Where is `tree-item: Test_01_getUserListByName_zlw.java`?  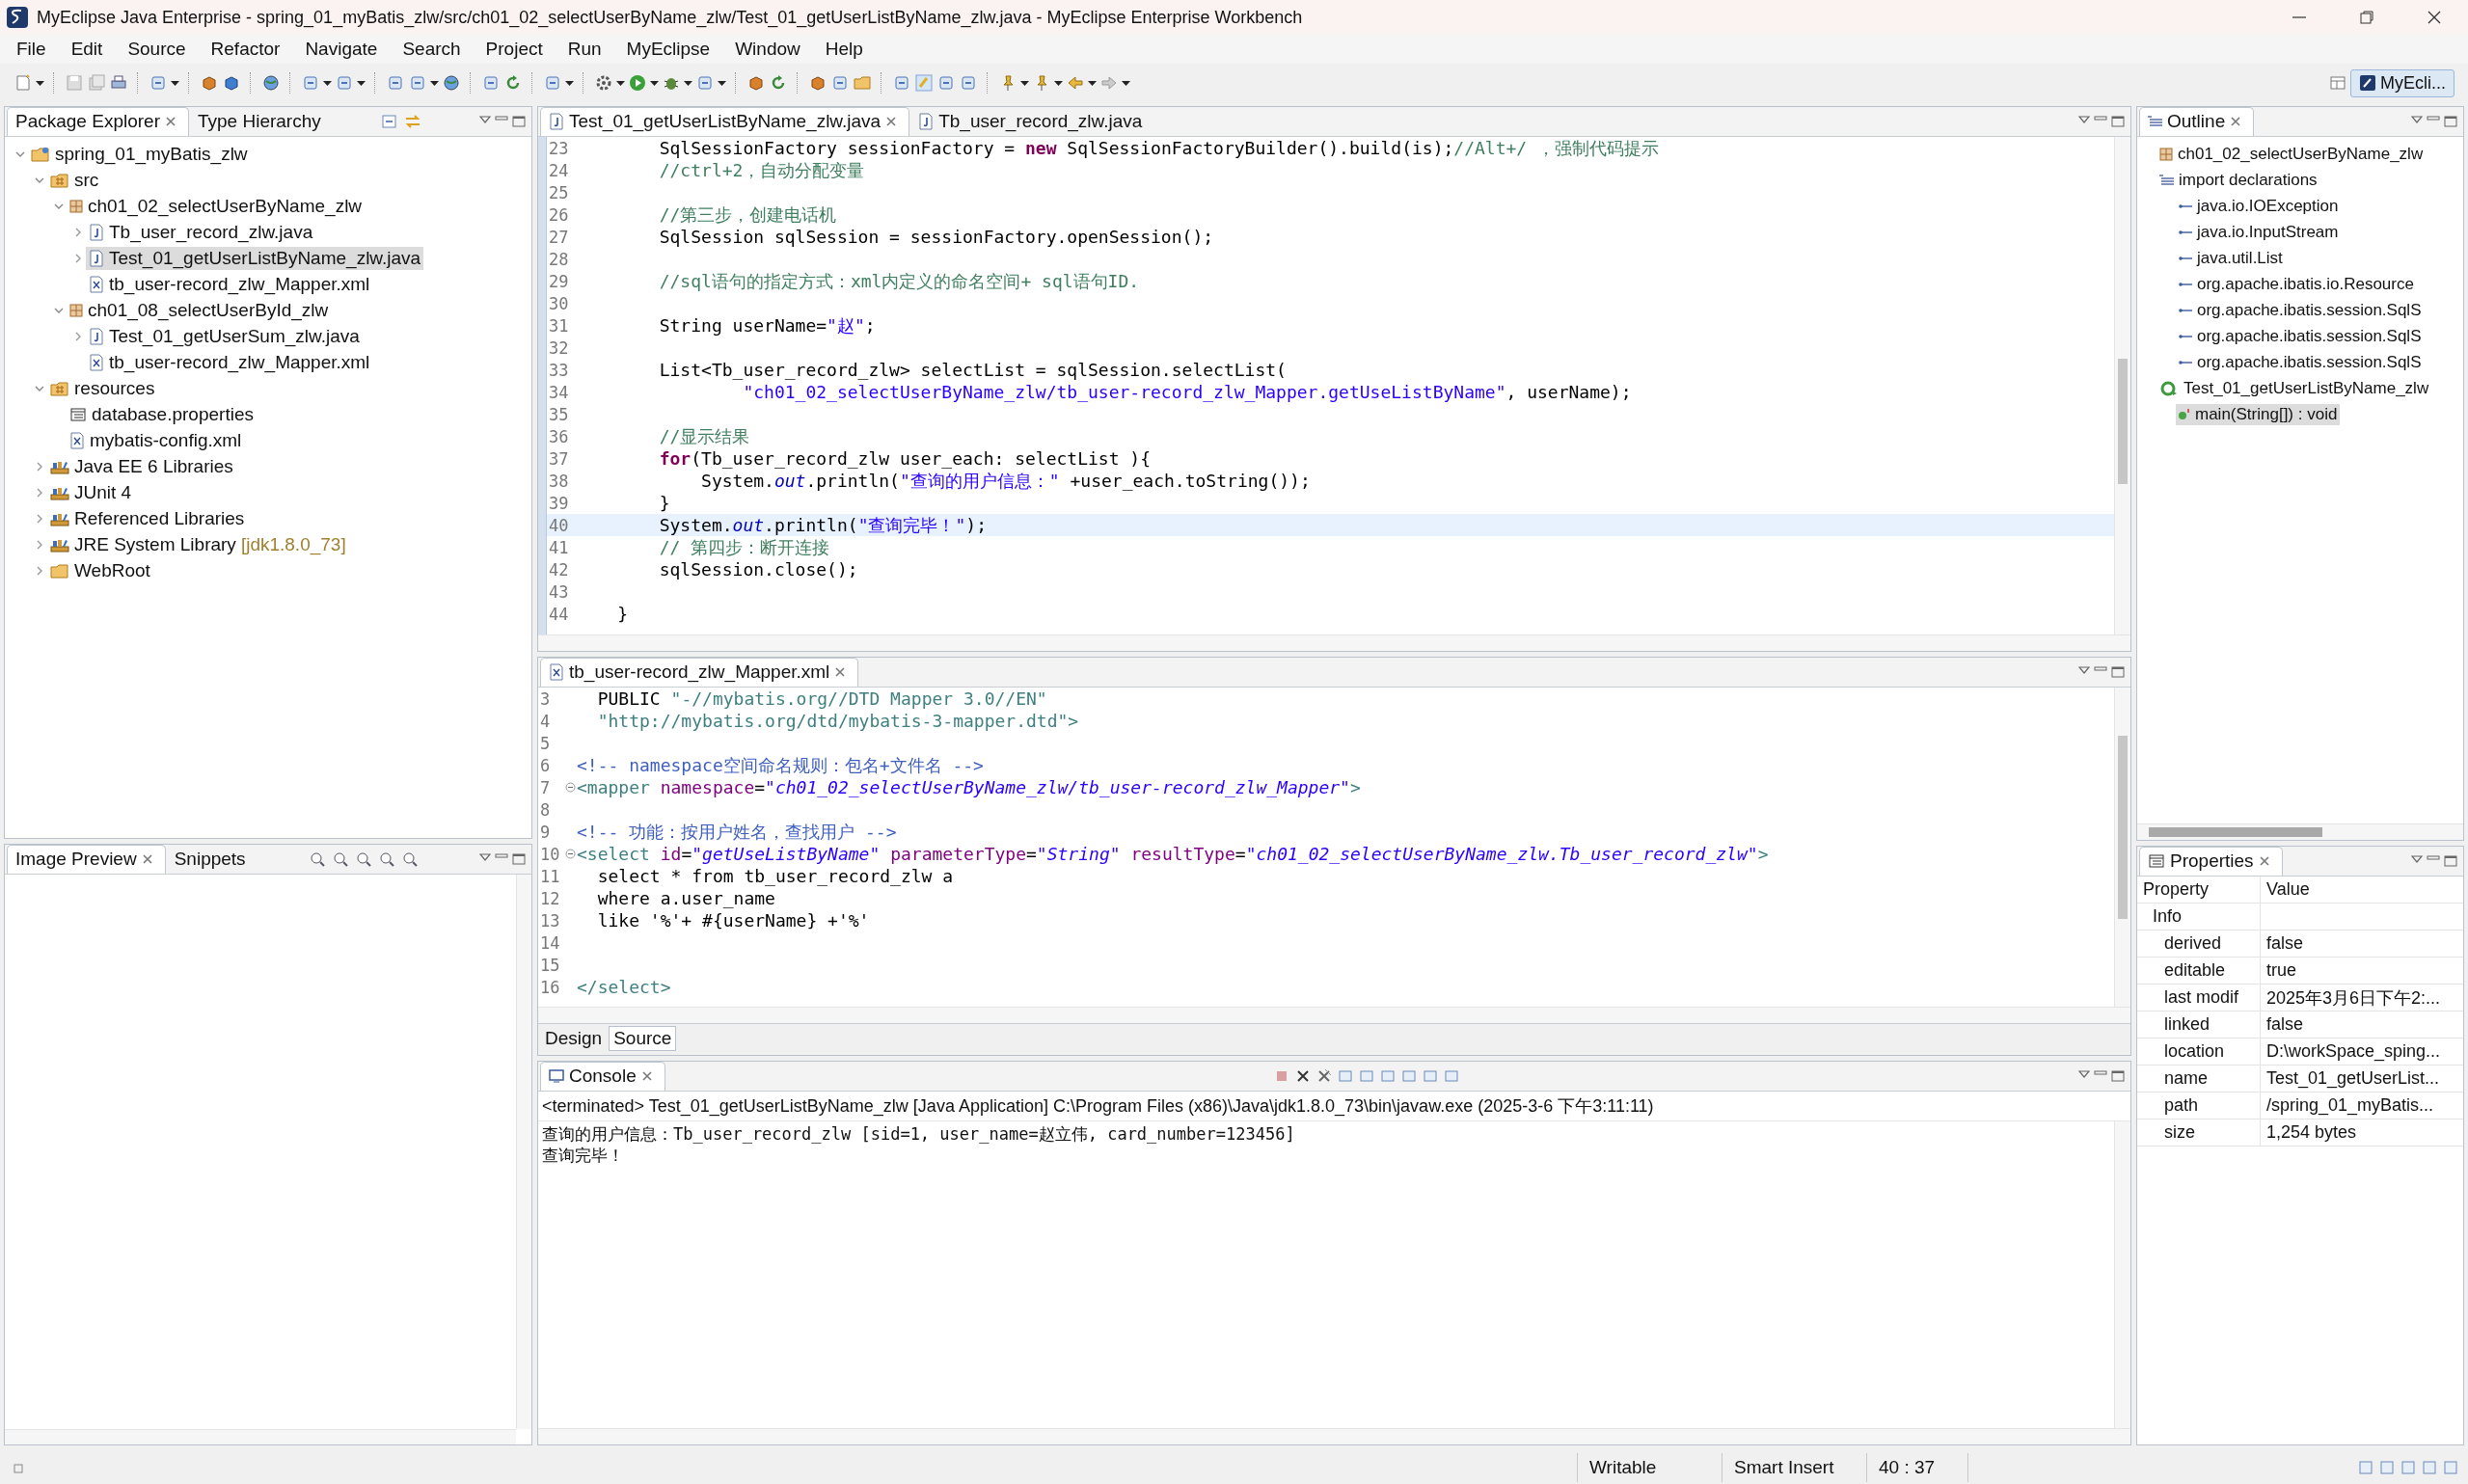 tree-item: Test_01_getUserListByName_zlw.java is located at coordinates (255, 258).